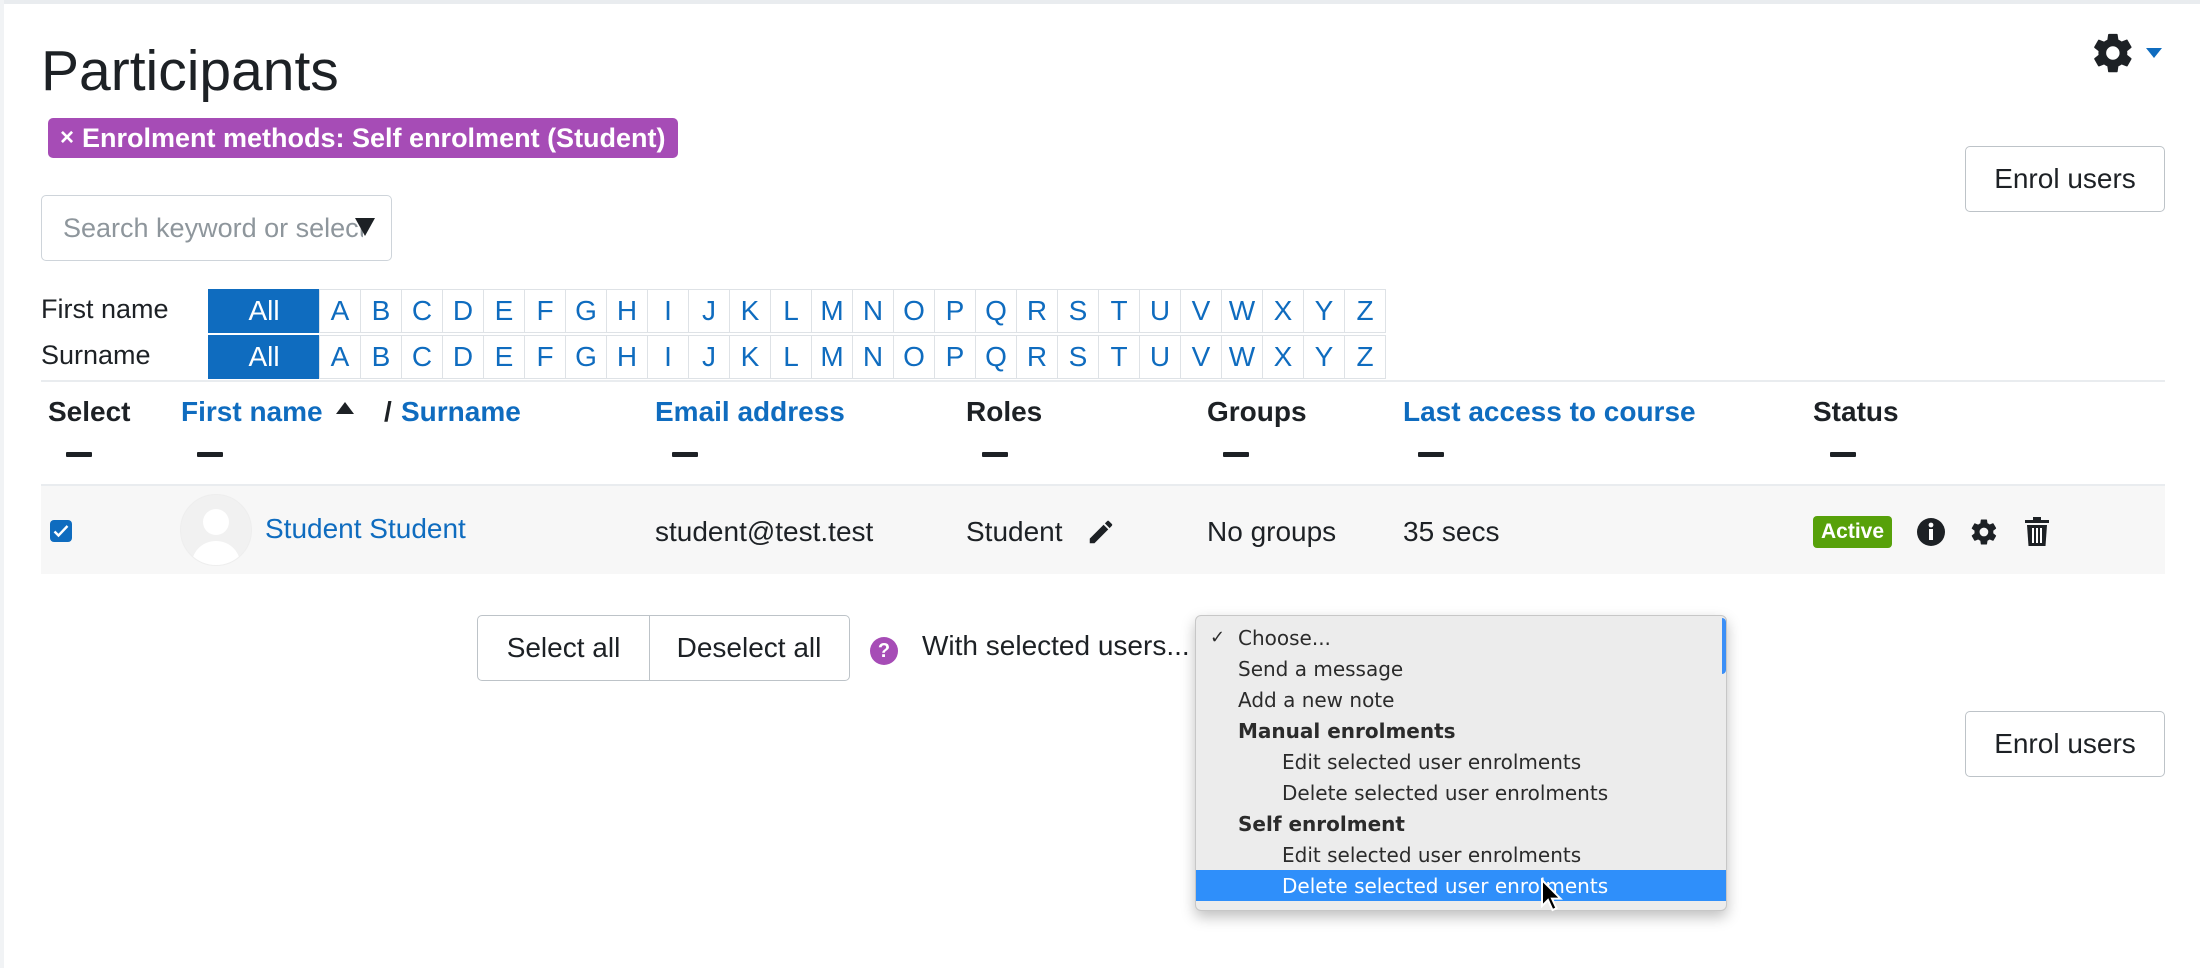 This screenshot has height=968, width=2200. I want to click on first-initial-t: T, so click(1119, 311).